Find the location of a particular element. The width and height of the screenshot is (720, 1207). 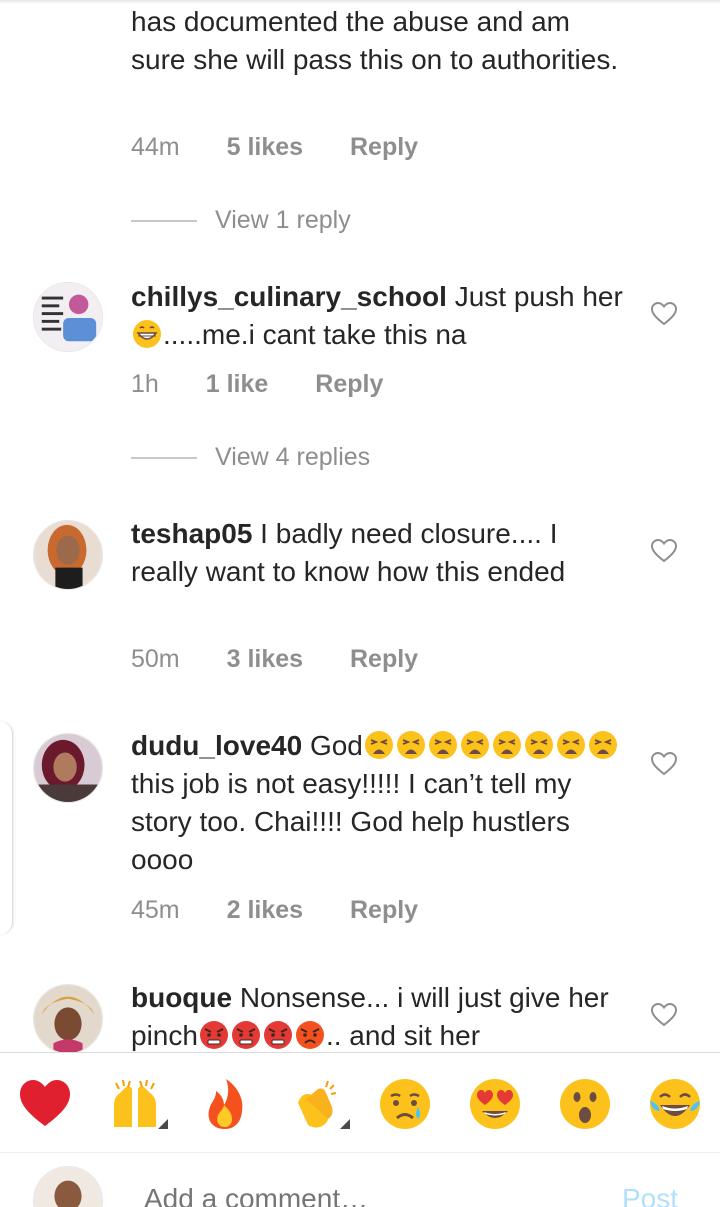

comment-input is located at coordinates (344, 1195).